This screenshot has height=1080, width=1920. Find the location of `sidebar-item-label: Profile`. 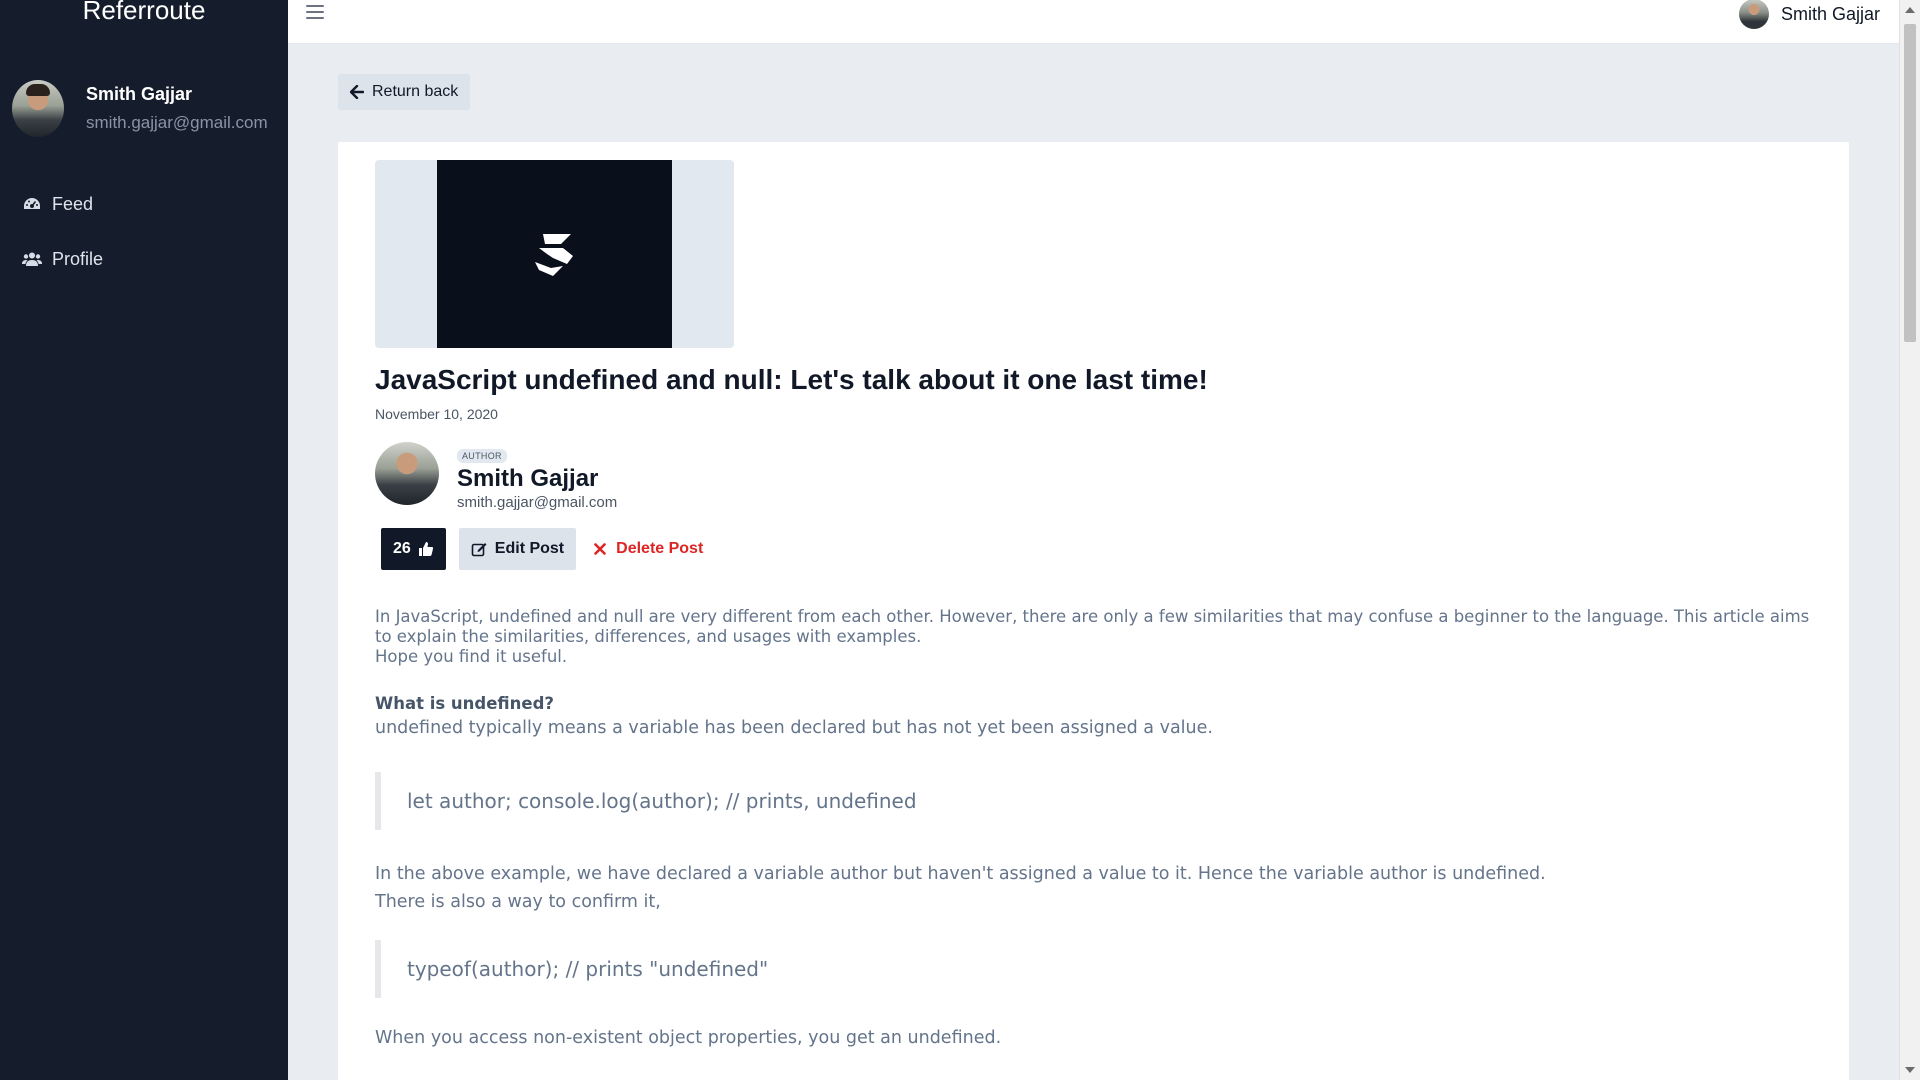

sidebar-item-label: Profile is located at coordinates (78, 258).